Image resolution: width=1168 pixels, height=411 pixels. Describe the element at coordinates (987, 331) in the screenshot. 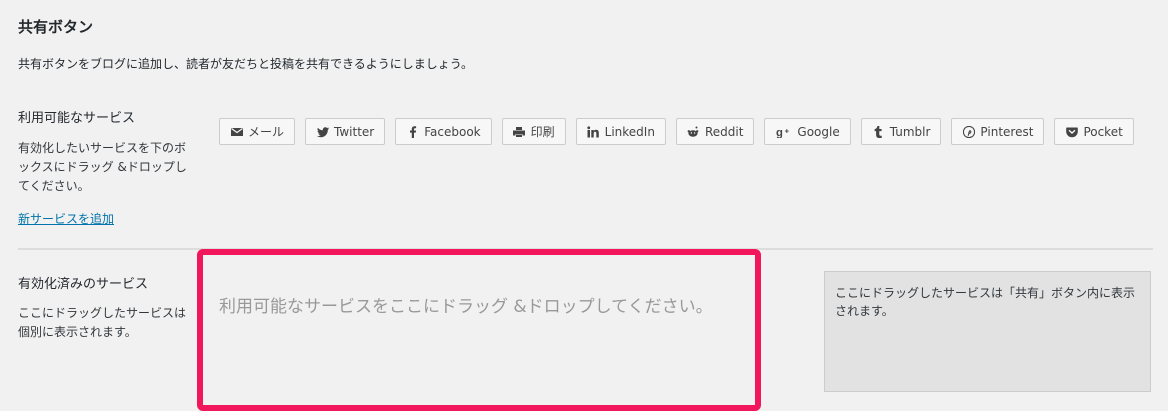

I see `share-button-preview-zone: ここにドラッグしたサービスは「共有」ボタン内に表示されます。` at that location.